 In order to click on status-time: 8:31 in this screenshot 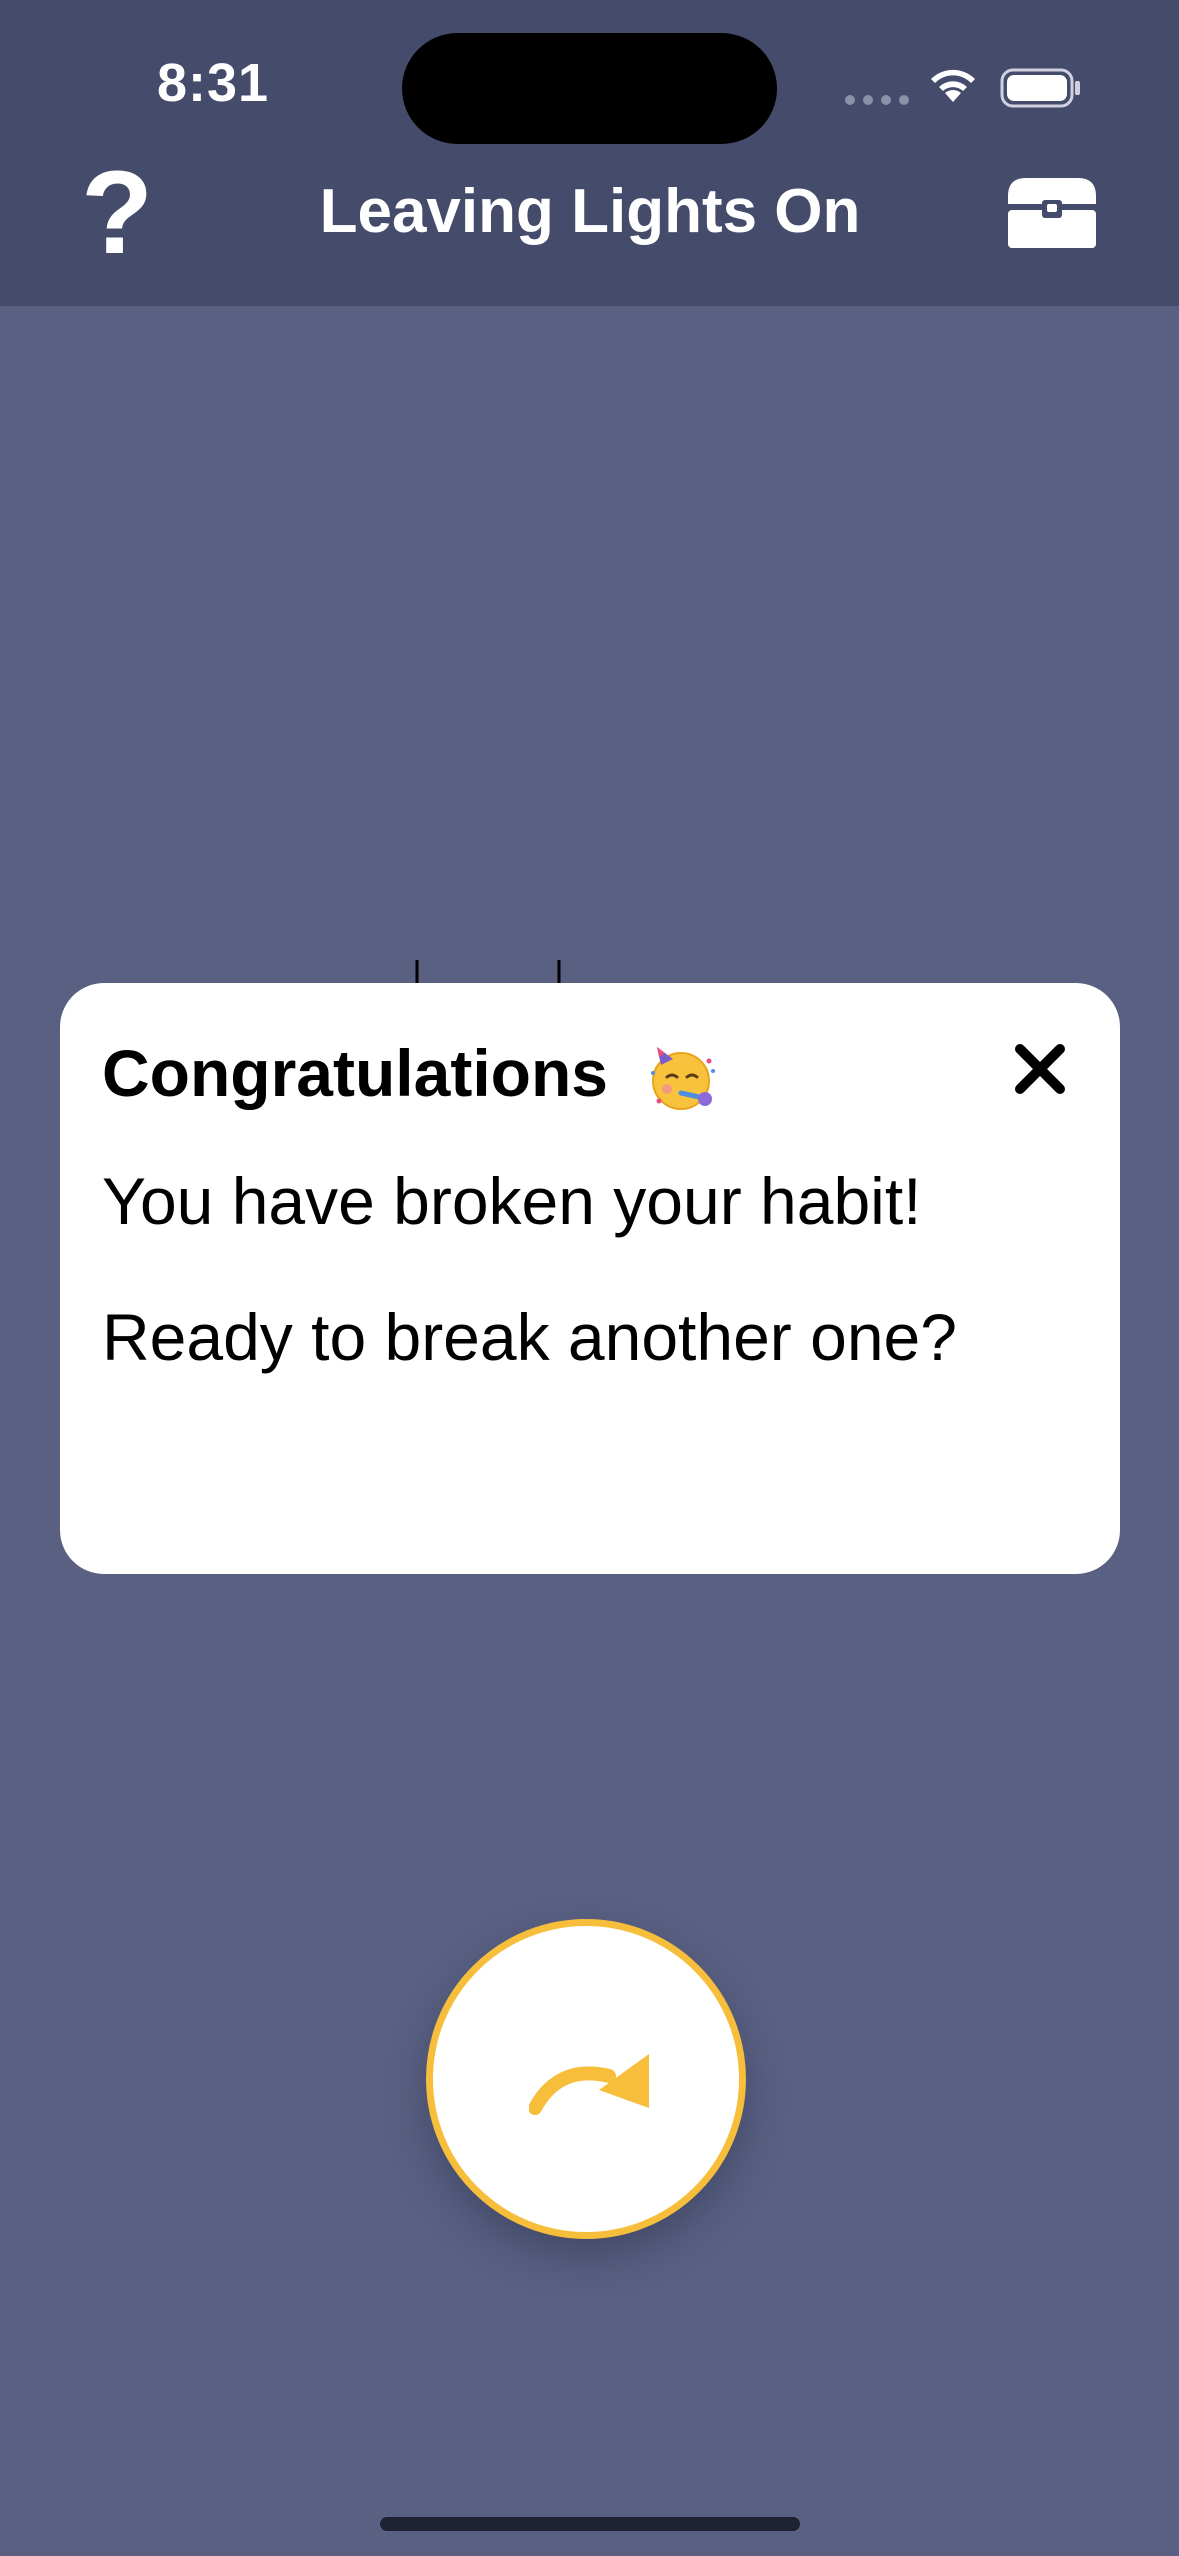, I will do `click(213, 83)`.